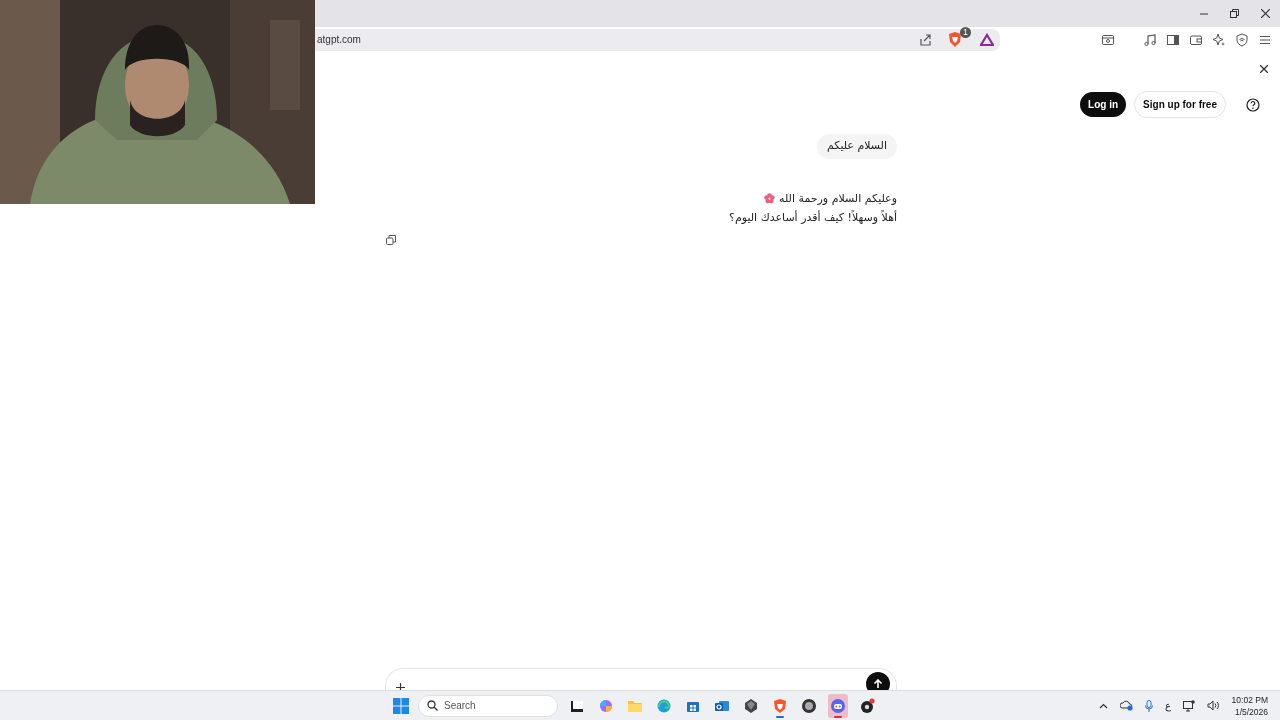  Describe the element at coordinates (1219, 39) in the screenshot. I see `sparkle-icon` at that location.